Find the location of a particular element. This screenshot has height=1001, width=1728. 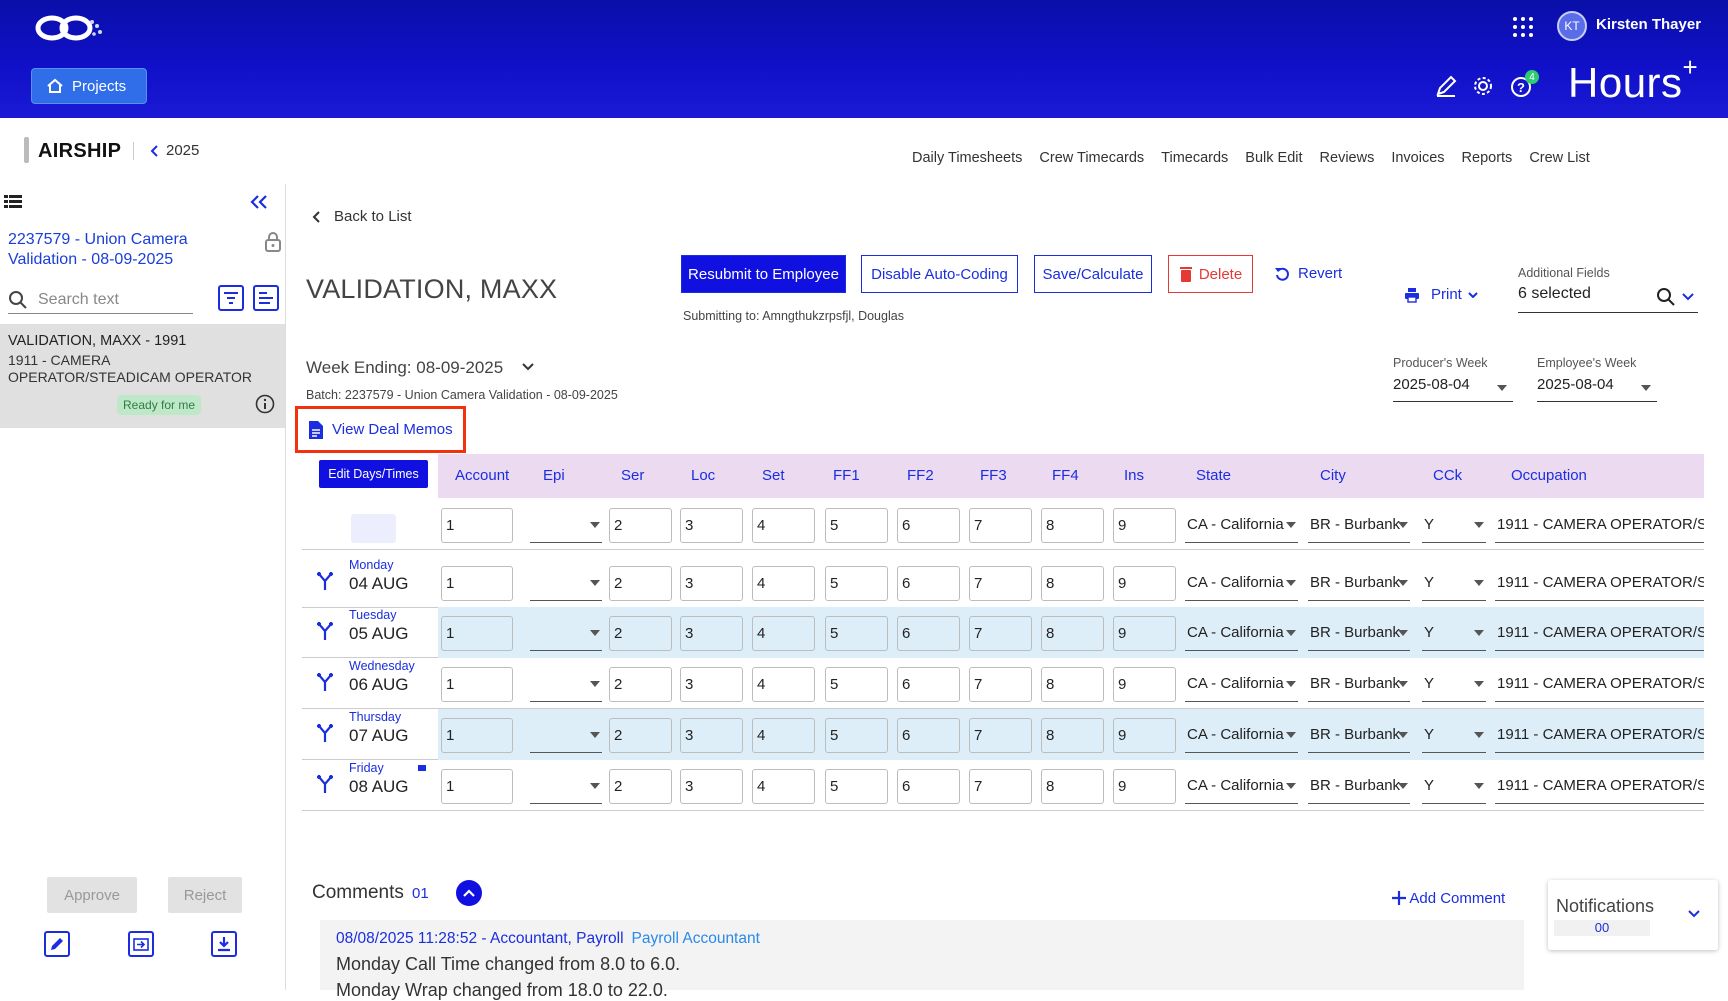

revert-icon is located at coordinates (1282, 274).